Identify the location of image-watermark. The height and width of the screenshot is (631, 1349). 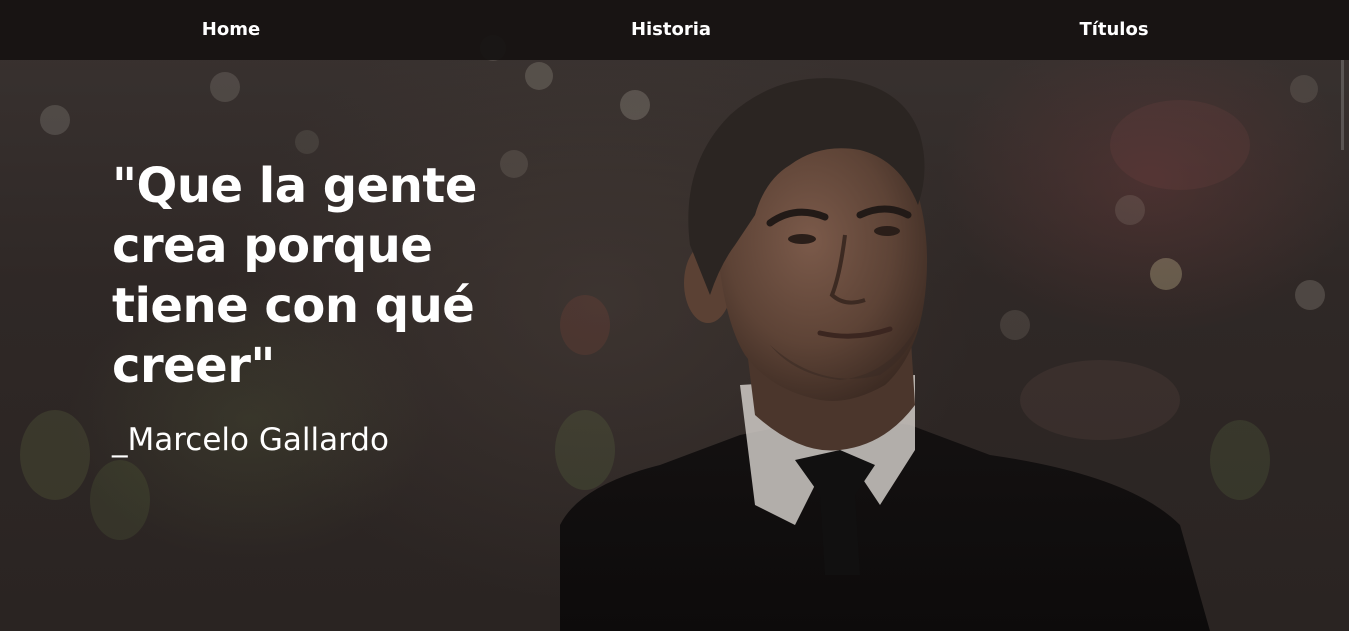
(1343, 105).